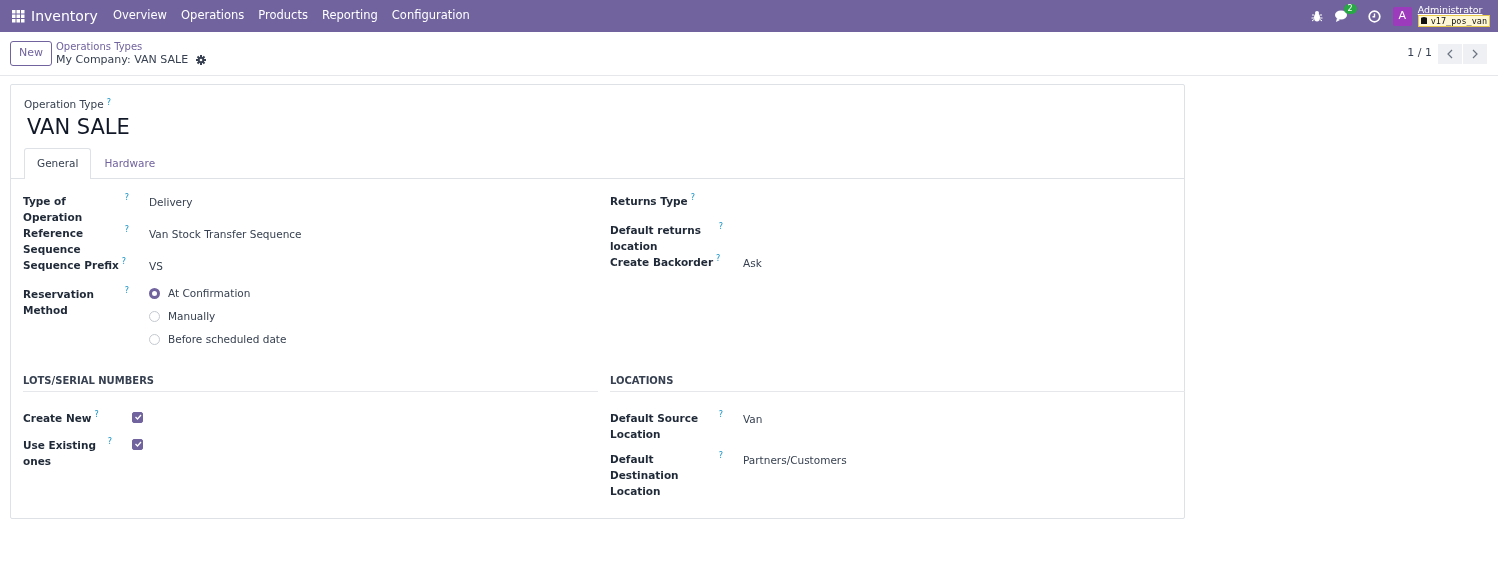  What do you see at coordinates (65, 16) in the screenshot?
I see `app-name: Inventory` at bounding box center [65, 16].